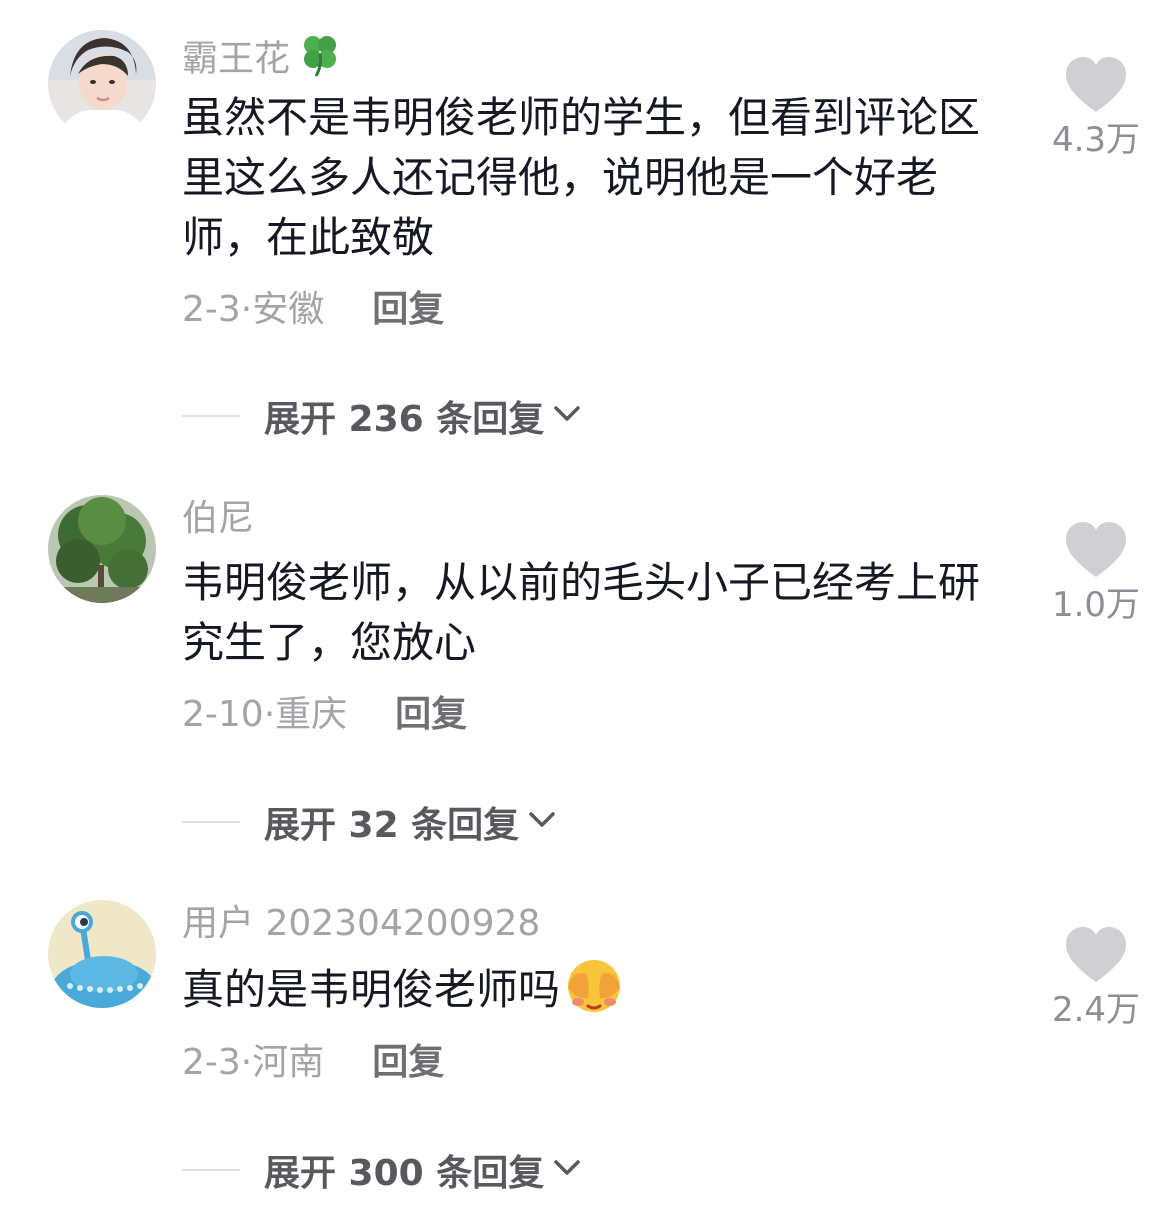 This screenshot has height=1210, width=1170. What do you see at coordinates (581, 612) in the screenshot?
I see `comment-text: 韦明俊老师，从以前的毛头小子已经考上研究生了，您放心` at bounding box center [581, 612].